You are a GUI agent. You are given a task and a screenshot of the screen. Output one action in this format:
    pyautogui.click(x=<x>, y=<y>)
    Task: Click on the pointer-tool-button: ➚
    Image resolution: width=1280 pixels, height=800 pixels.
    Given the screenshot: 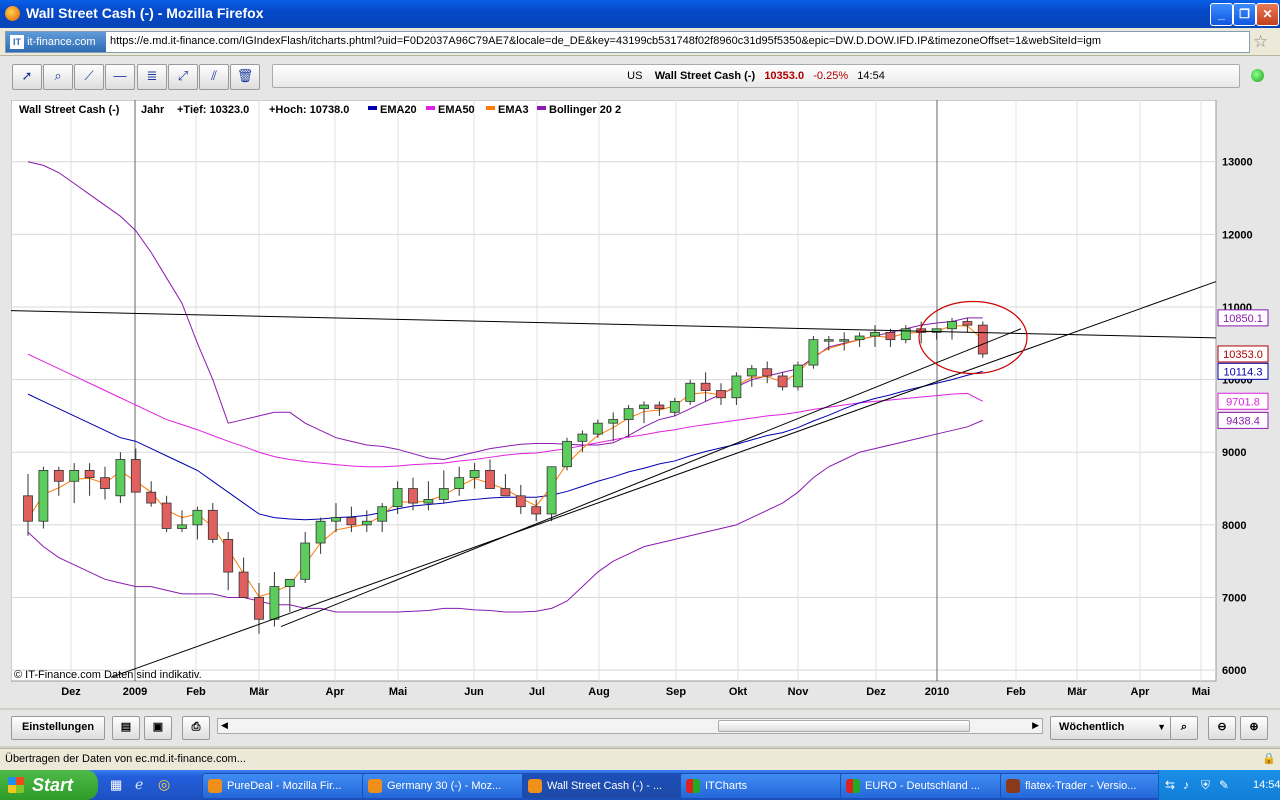 What is the action you would take?
    pyautogui.click(x=27, y=77)
    